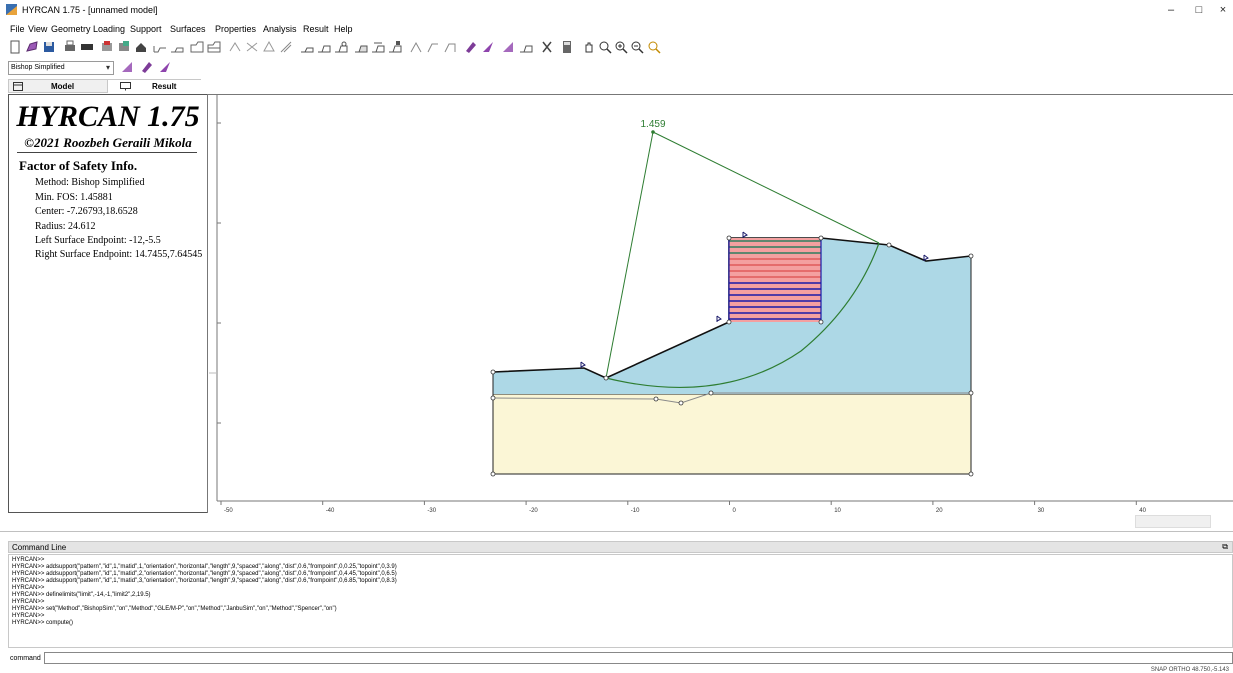  I want to click on monitor-icon, so click(125, 86).